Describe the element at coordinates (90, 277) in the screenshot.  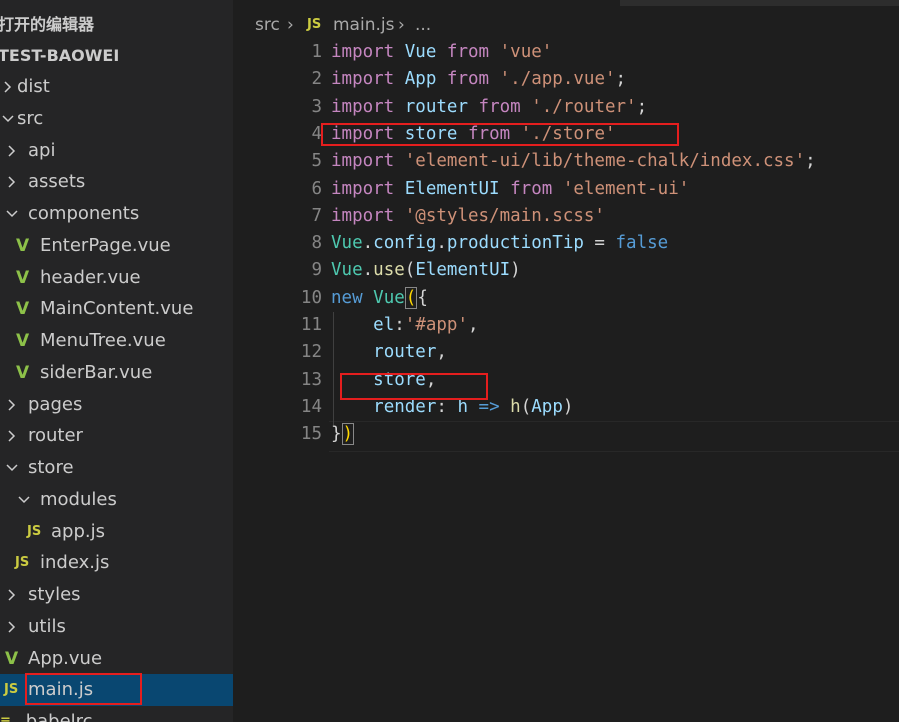
I see `tree-item-label: header.vue` at that location.